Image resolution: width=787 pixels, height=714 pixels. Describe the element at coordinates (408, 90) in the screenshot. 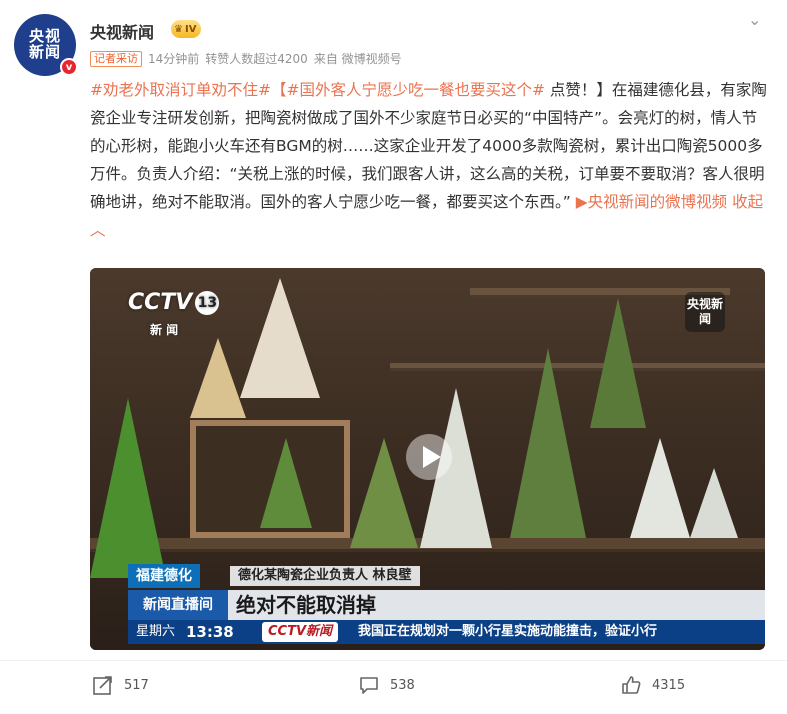

I see `topic-link-2: 【#国外客人宁愿少吃一餐也要买这个#` at that location.